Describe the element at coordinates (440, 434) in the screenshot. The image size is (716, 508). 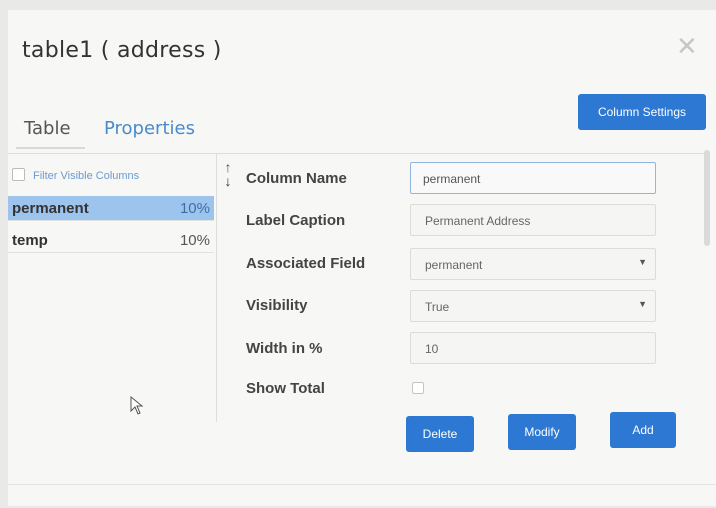
I see `delete-button: Delete` at that location.